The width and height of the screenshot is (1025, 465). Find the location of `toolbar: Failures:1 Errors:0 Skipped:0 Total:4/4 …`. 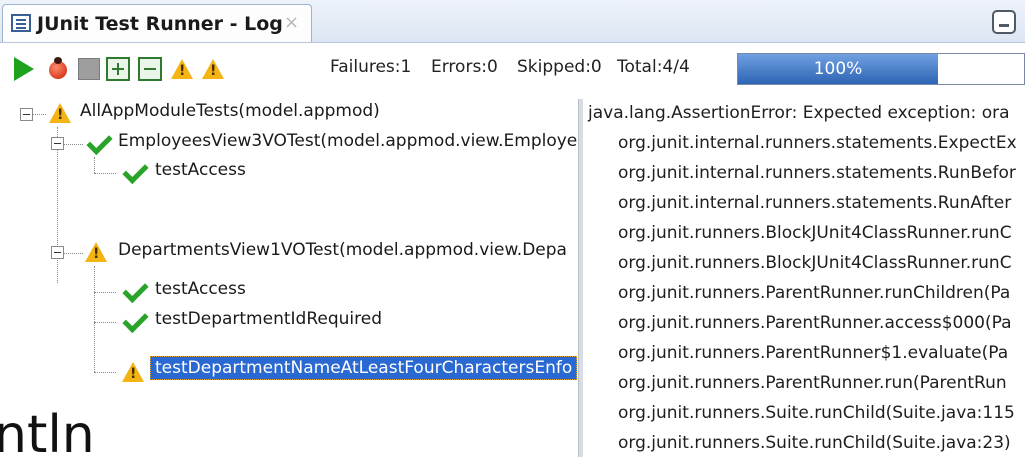

toolbar: Failures:1 Errors:0 Skipped:0 Total:4/4 … is located at coordinates (512, 71).